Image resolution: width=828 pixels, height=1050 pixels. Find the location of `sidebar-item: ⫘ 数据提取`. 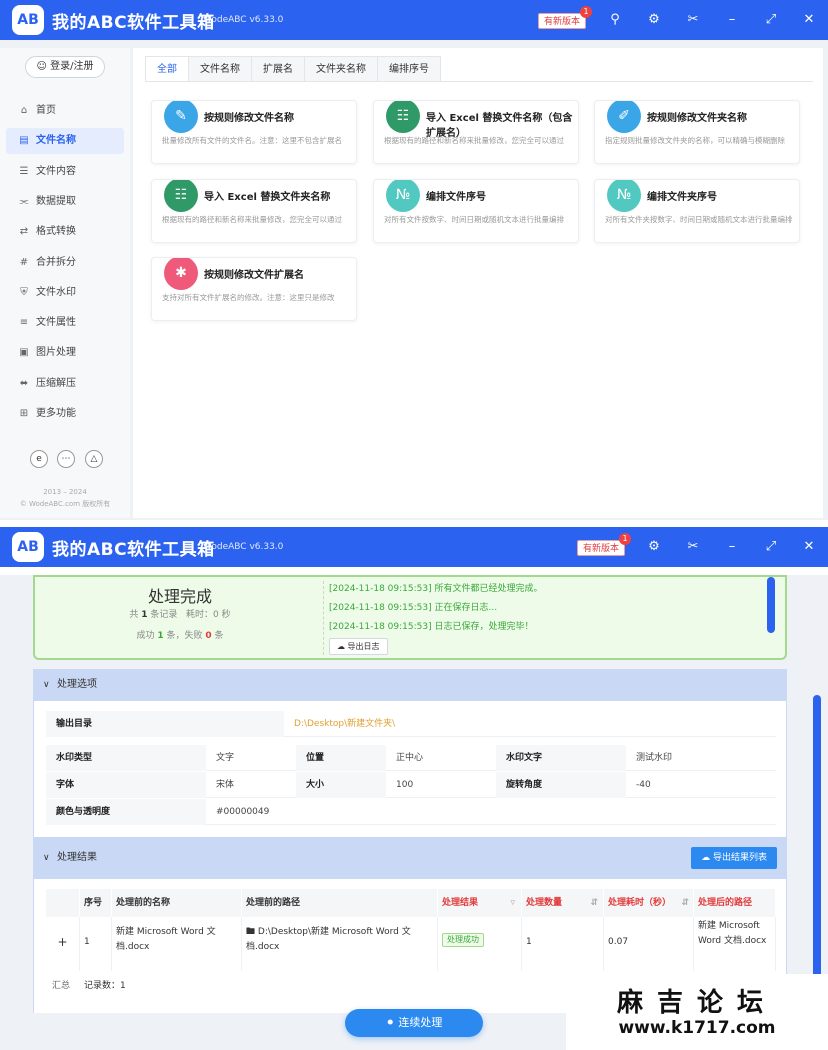

sidebar-item: ⫘ 数据提取 is located at coordinates (65, 202).